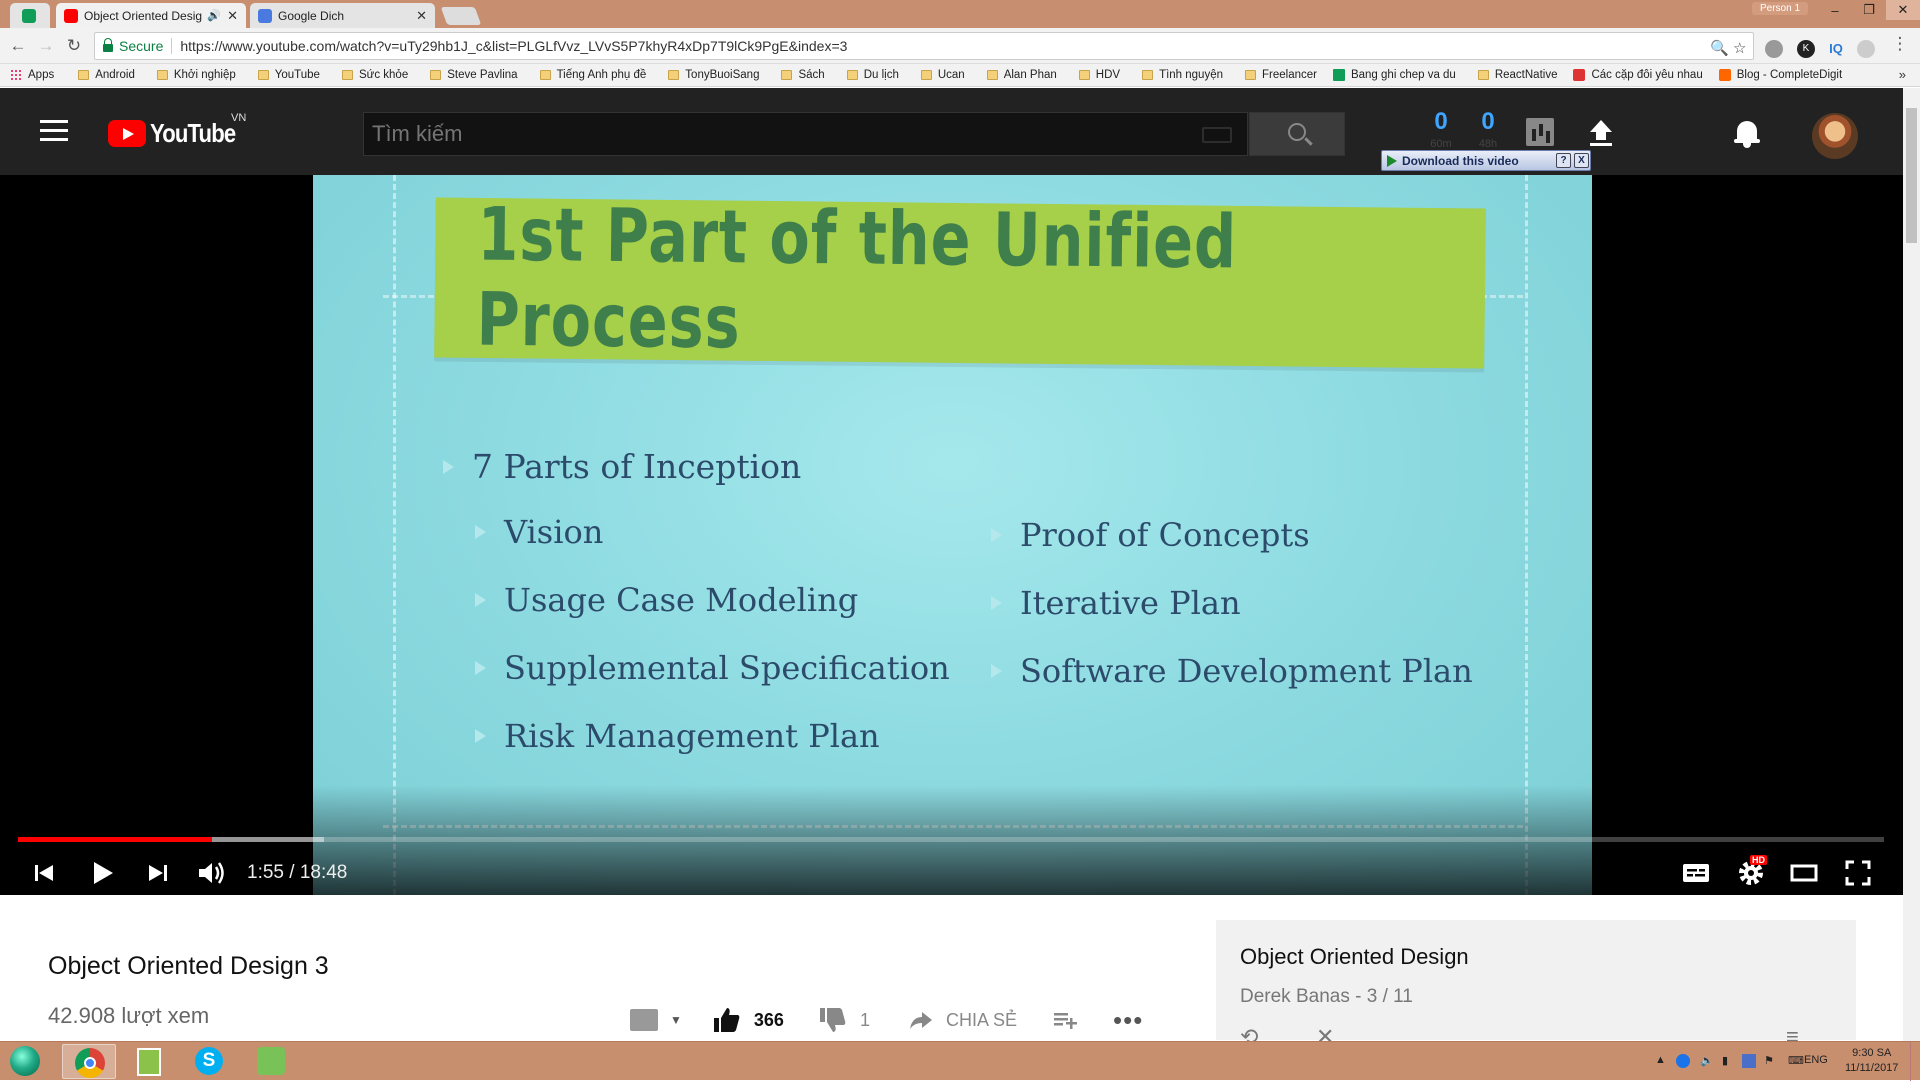 This screenshot has width=1920, height=1081. I want to click on taskbar-chrome, so click(89, 1061).